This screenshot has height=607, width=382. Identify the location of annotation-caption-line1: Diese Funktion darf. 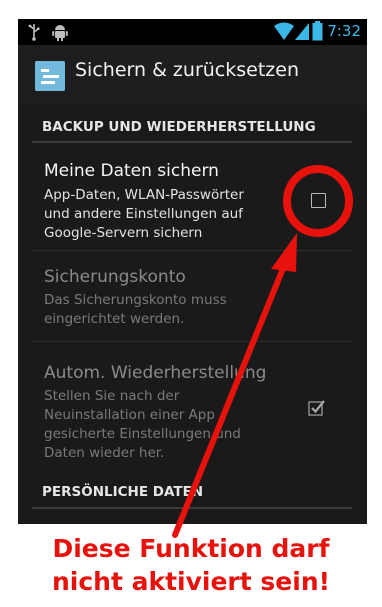
(191, 548).